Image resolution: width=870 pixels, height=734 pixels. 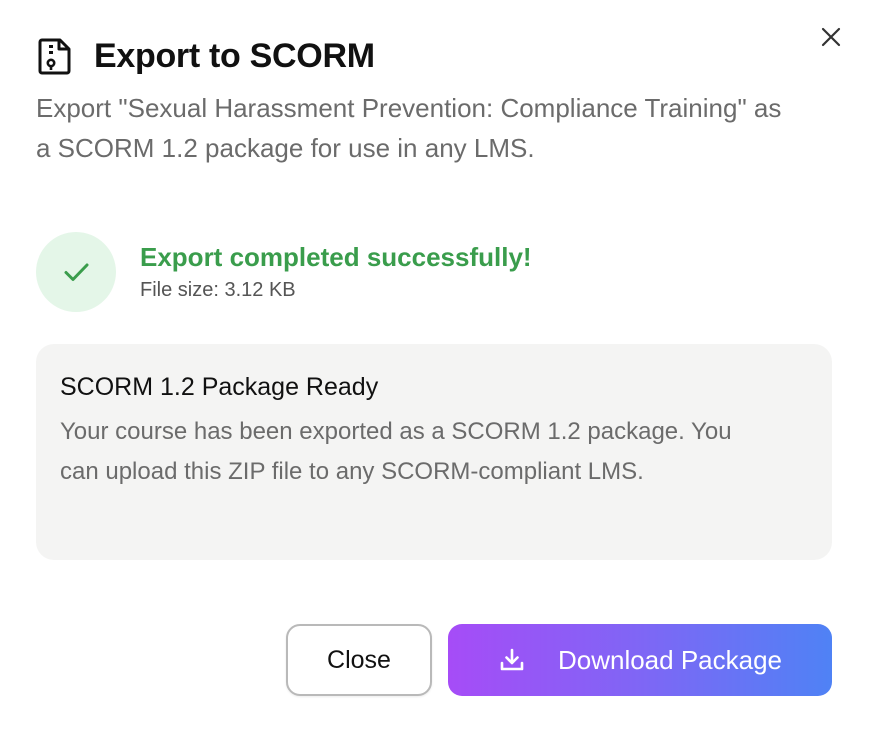 I want to click on status-headline: Export completed successfully!, so click(x=336, y=257).